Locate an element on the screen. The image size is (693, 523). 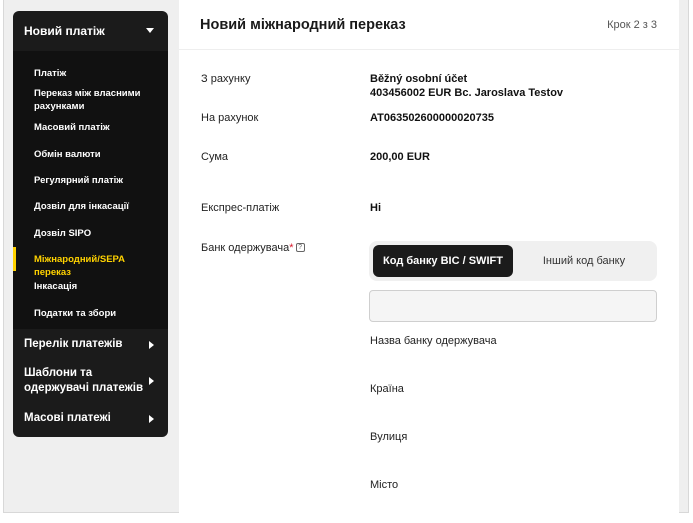
step-indicator: Крок 2 з 3 is located at coordinates (632, 25).